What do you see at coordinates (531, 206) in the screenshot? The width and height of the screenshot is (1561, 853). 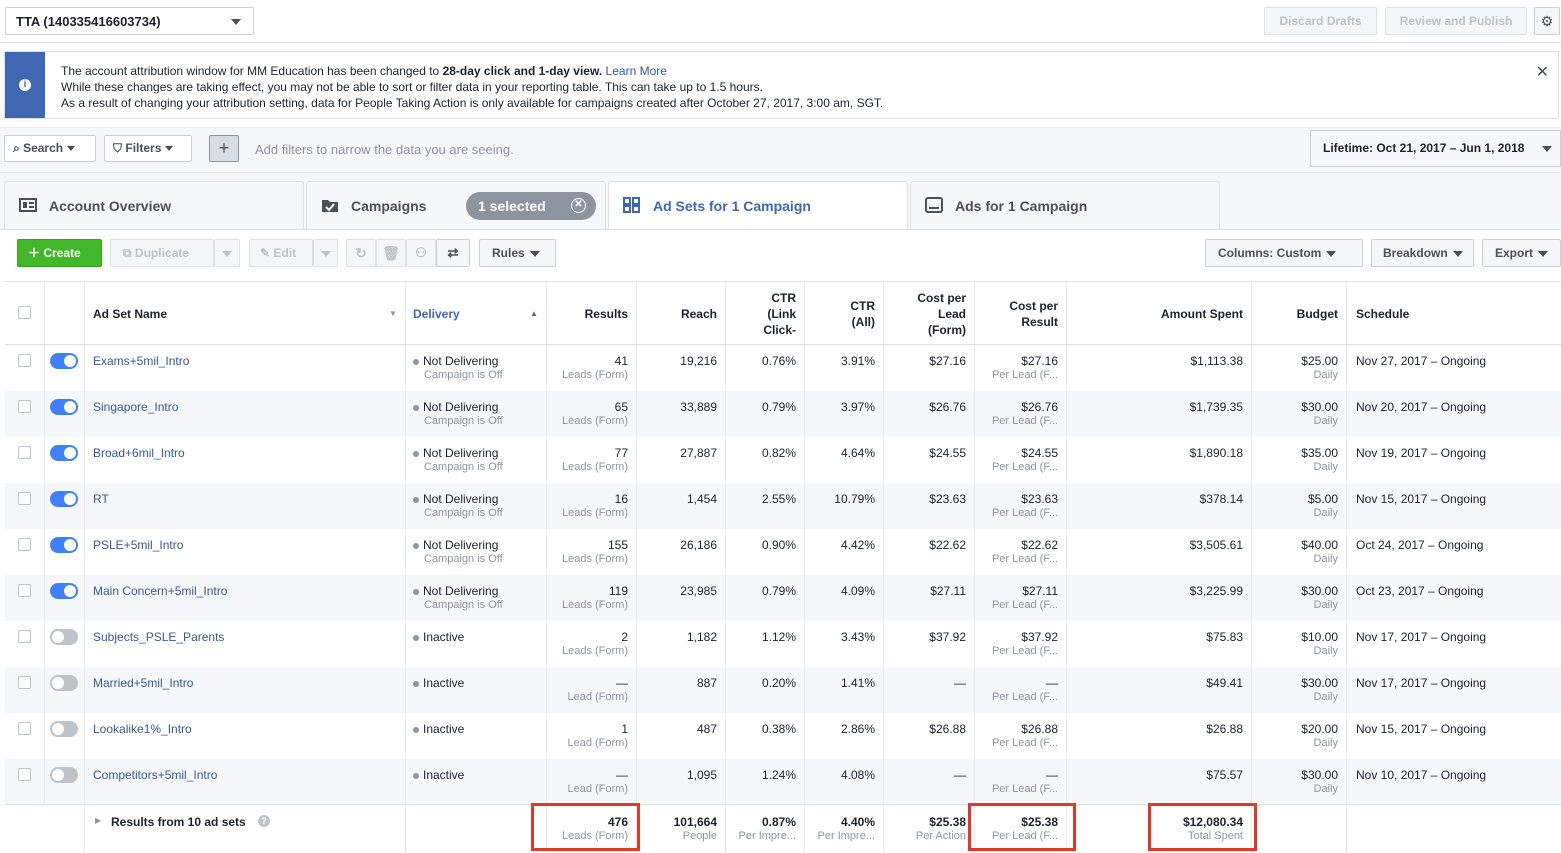 I see `selection-pill: 1 selected ✕` at bounding box center [531, 206].